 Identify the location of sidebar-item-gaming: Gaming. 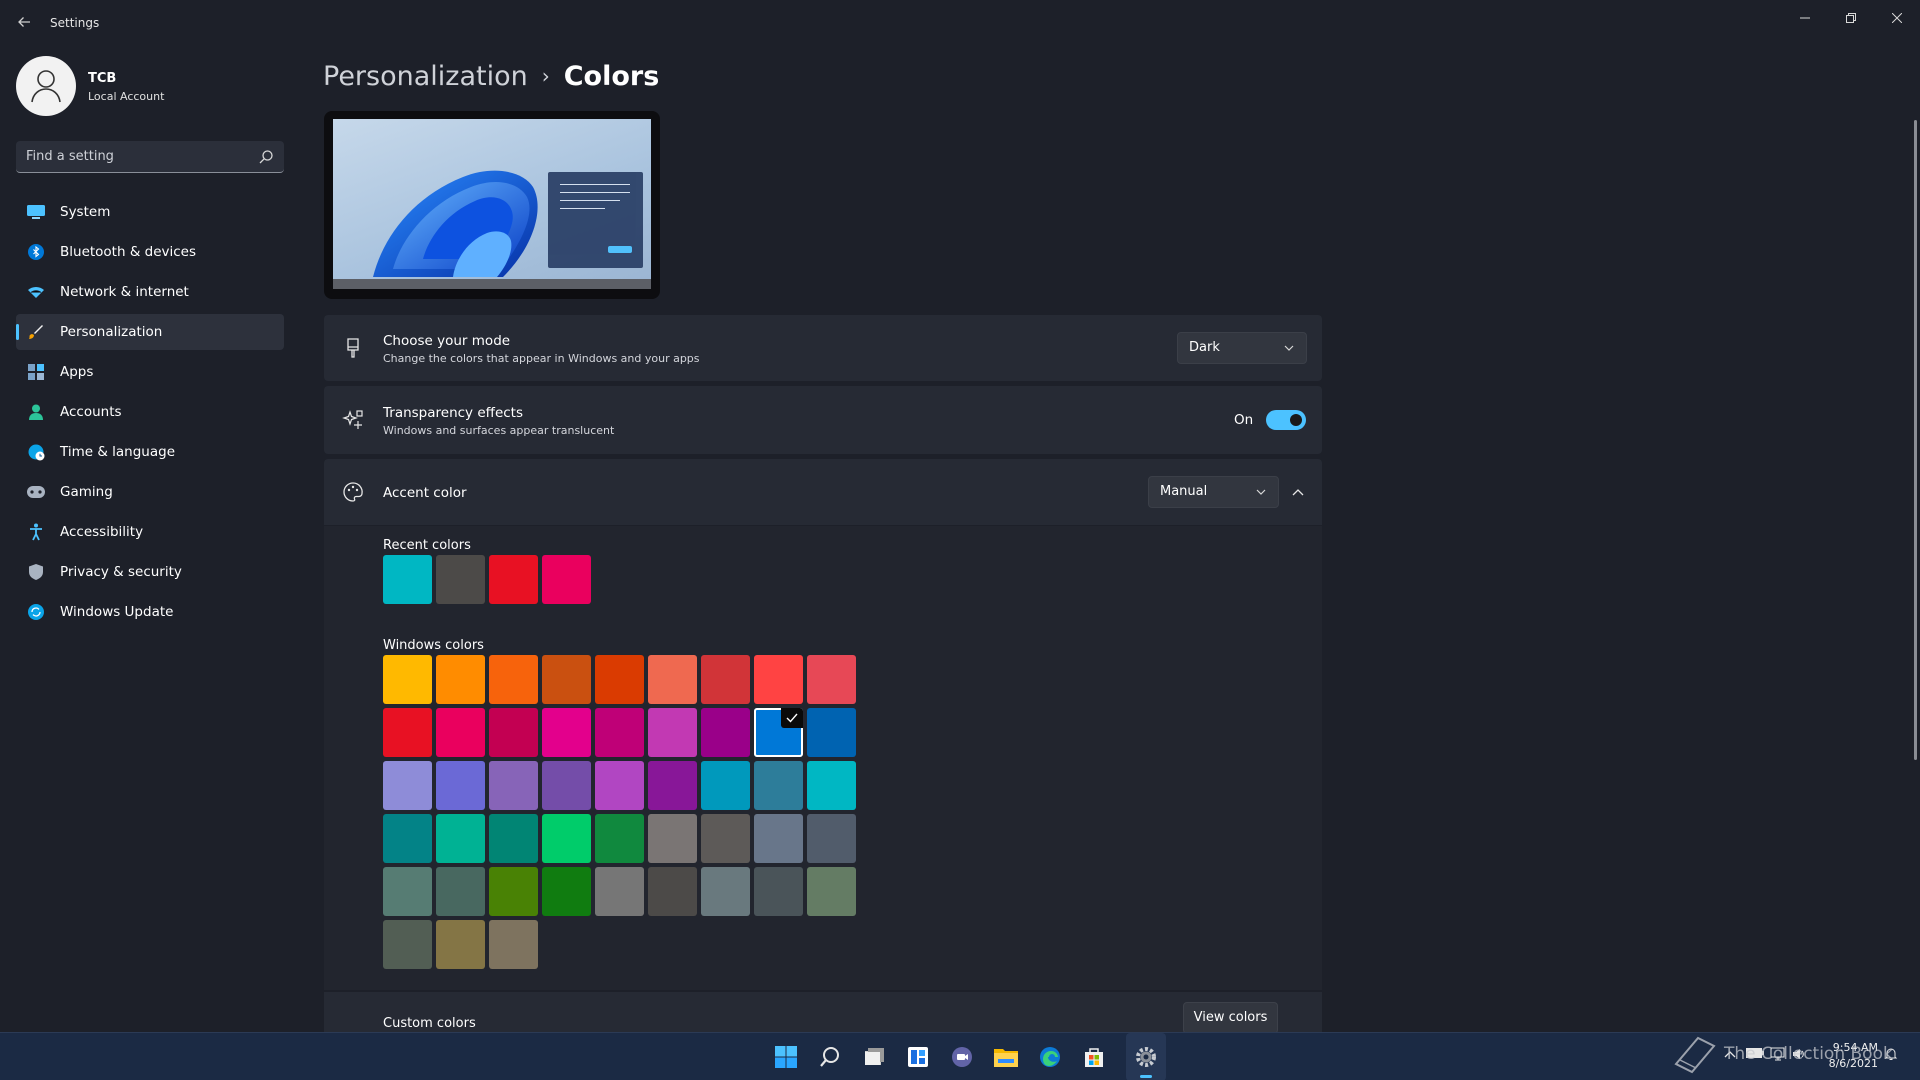
(150, 492).